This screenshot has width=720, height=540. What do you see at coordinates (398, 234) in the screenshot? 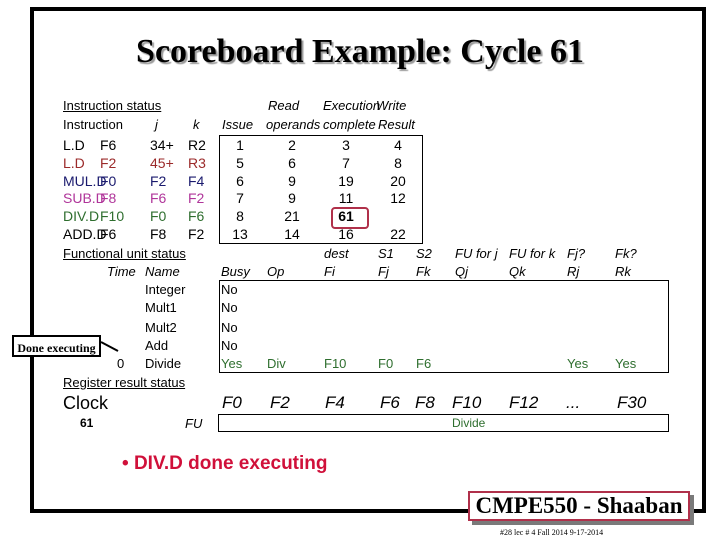
I see `instr-write-cell: 22` at bounding box center [398, 234].